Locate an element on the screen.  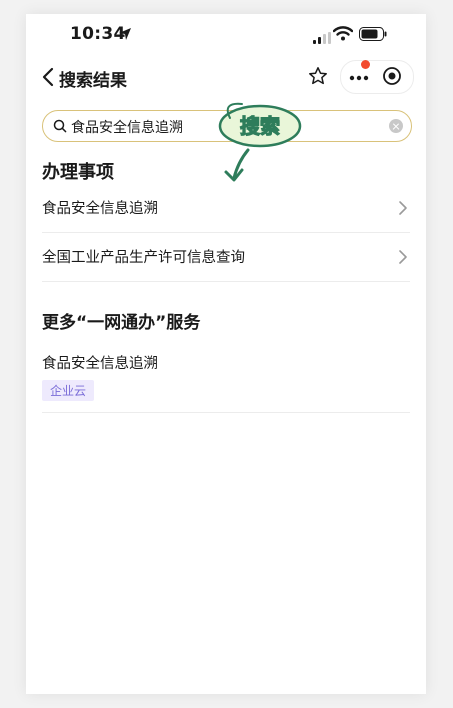
clear-input-icon is located at coordinates (396, 126).